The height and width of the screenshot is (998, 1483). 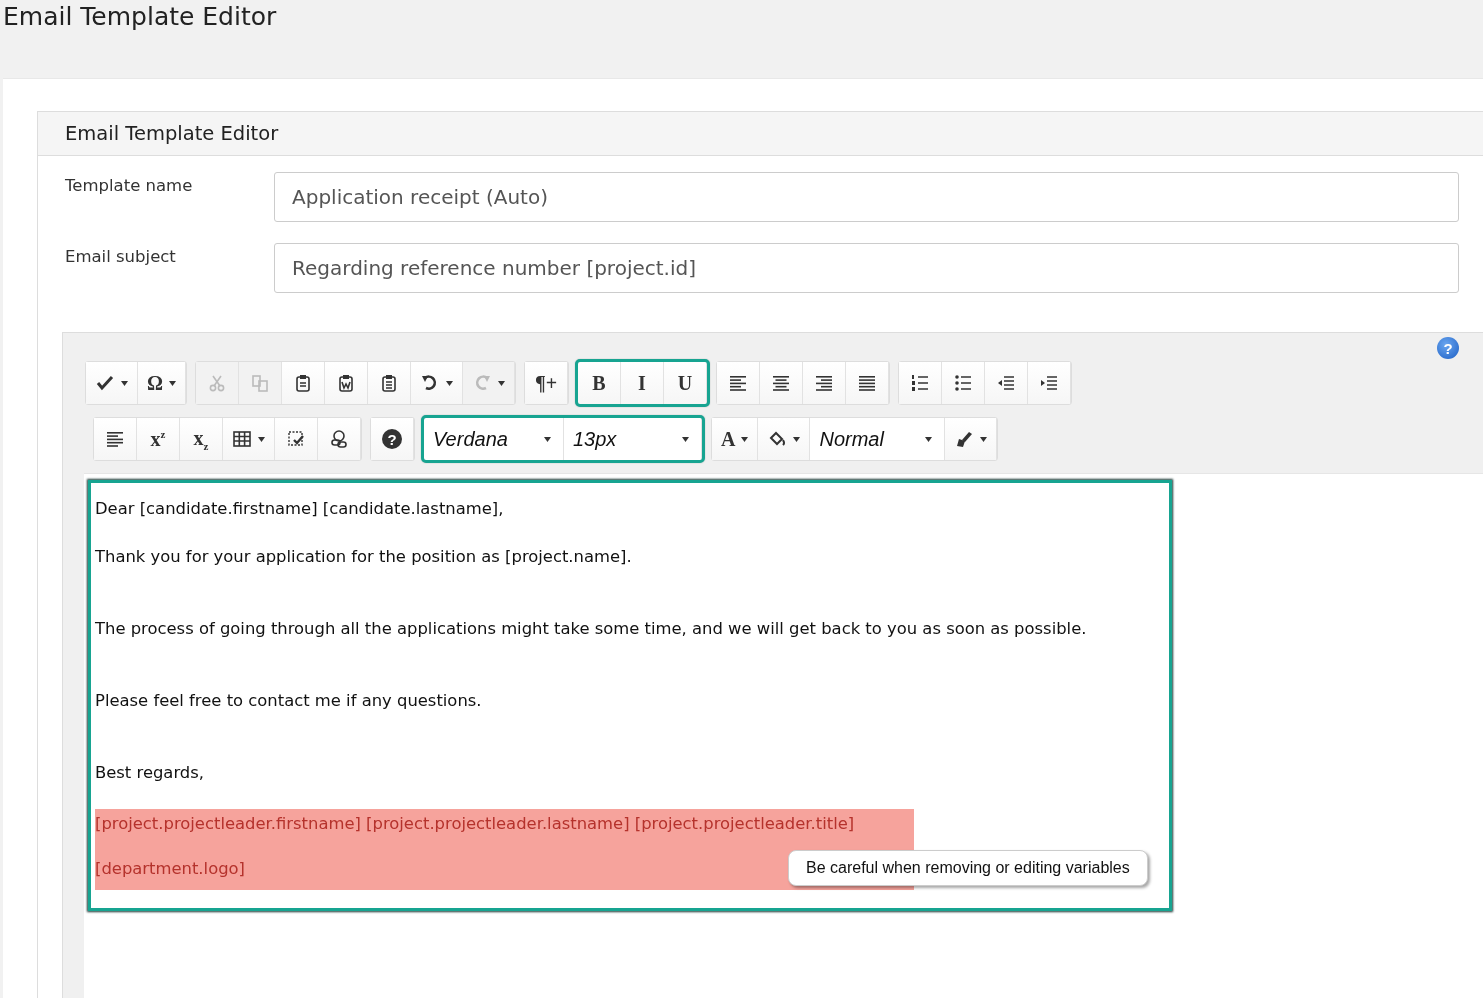 I want to click on numbered-list-button, so click(x=920, y=383).